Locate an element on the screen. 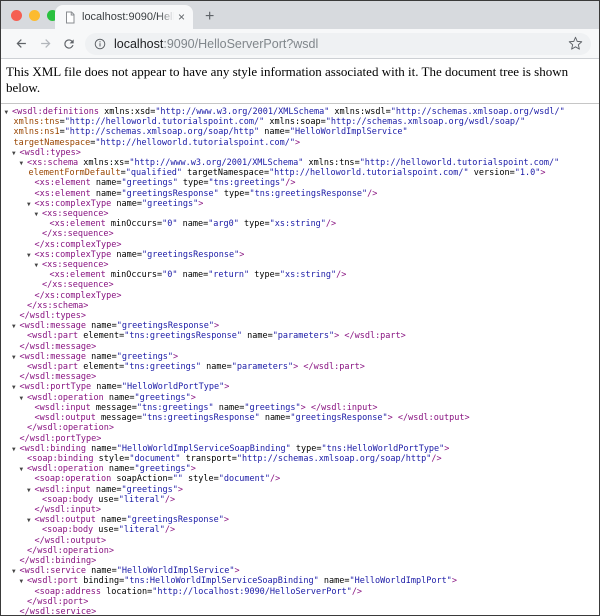  toolbar: localhost:9090/HelloServerPort?wsdl is located at coordinates (300, 44).